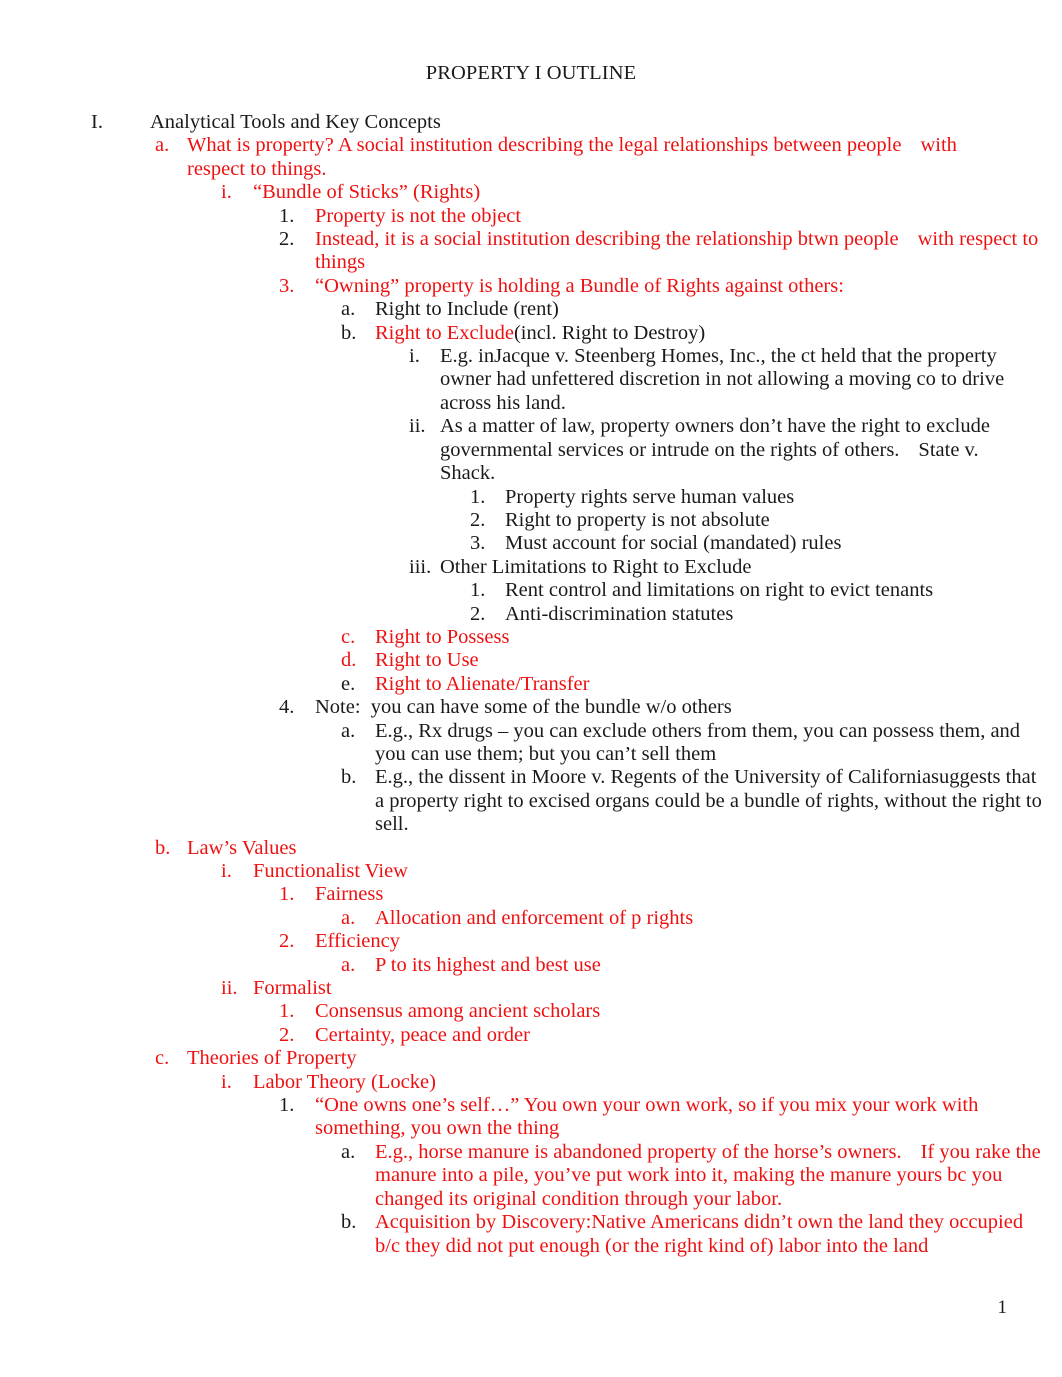 Image resolution: width=1062 pixels, height=1377 pixels. What do you see at coordinates (608, 1058) in the screenshot?
I see `outline-item-theories-of-property: c. Theories of Property` at bounding box center [608, 1058].